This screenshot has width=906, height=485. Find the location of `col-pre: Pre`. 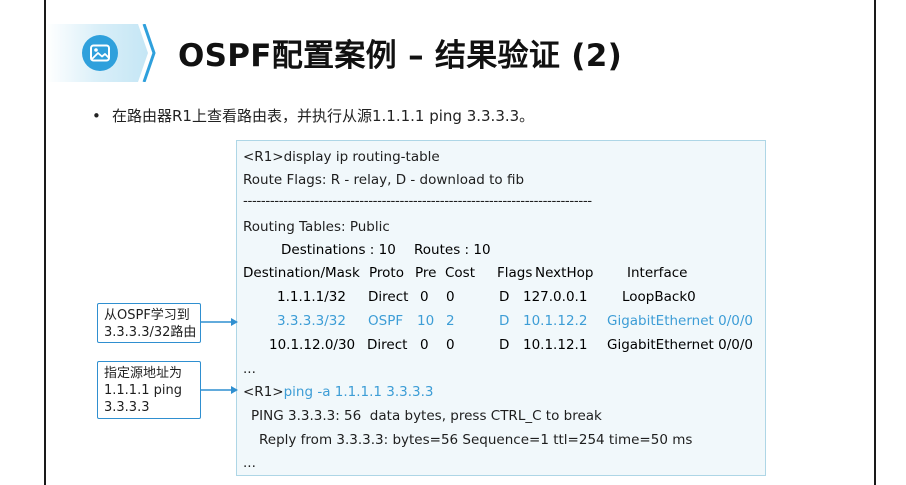

col-pre: Pre is located at coordinates (426, 273).